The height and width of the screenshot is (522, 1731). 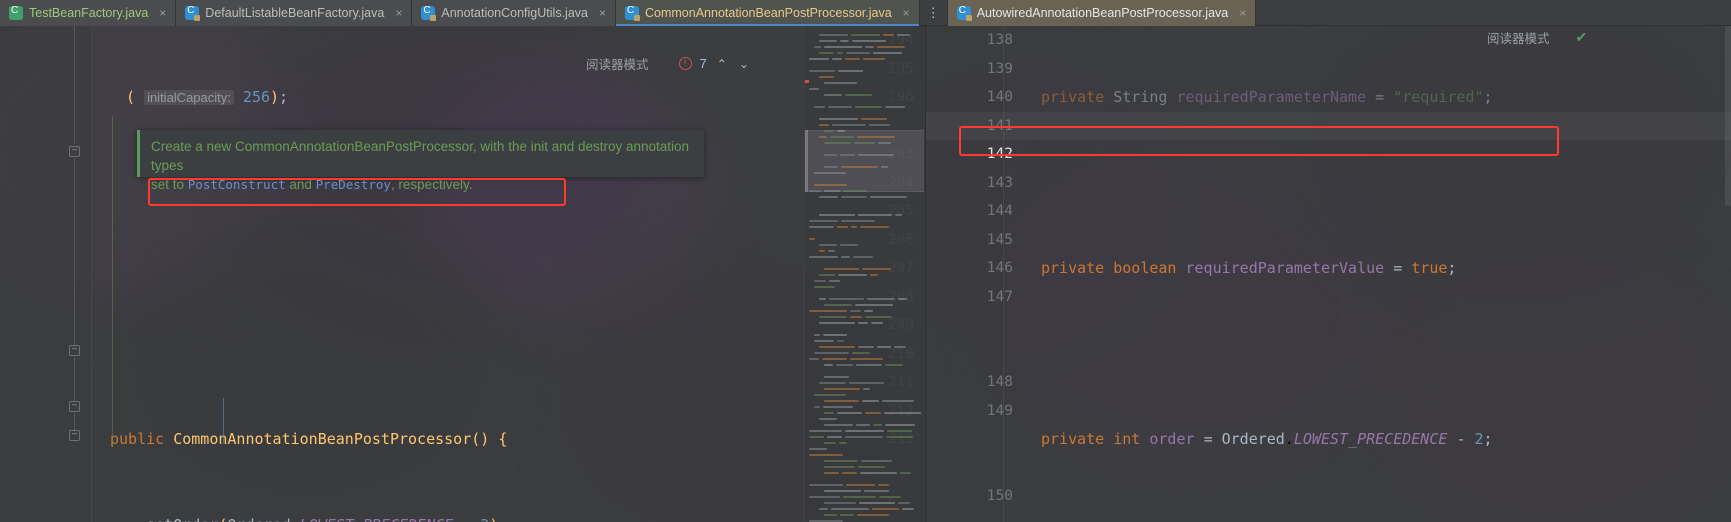 What do you see at coordinates (294, 13) in the screenshot?
I see `tab-default-listable-bean-factory: DefaultListableBeanFactory.java ×` at bounding box center [294, 13].